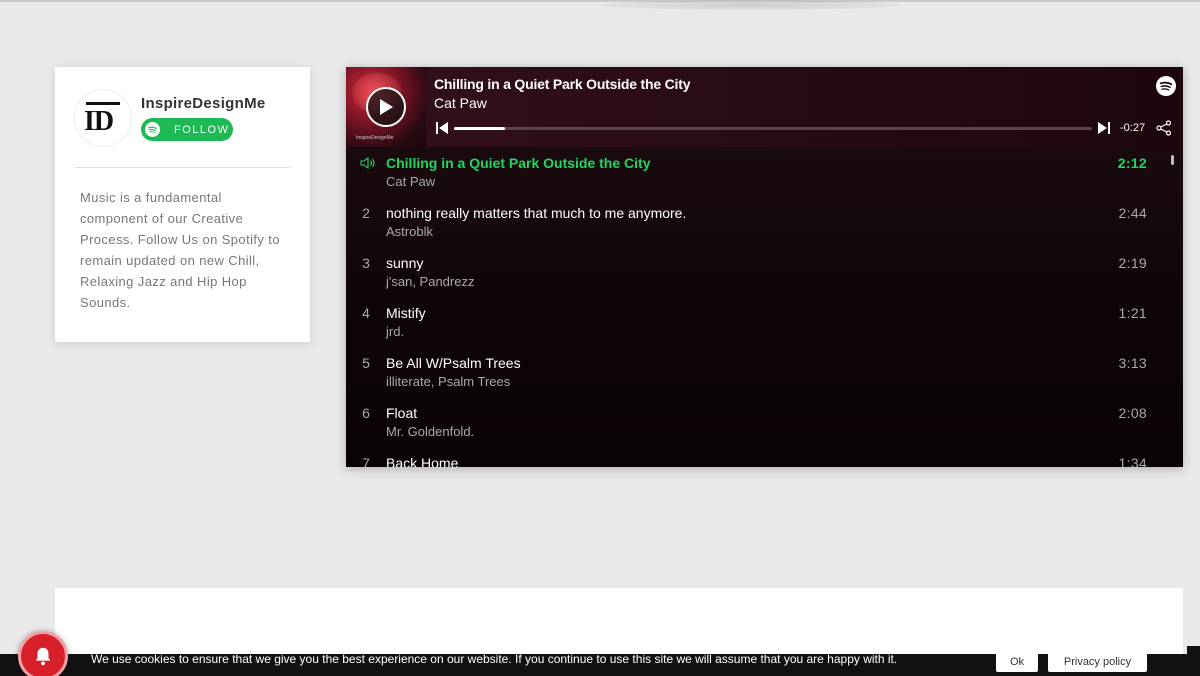 The width and height of the screenshot is (1200, 676). I want to click on track-duration: 2:12, so click(1132, 163).